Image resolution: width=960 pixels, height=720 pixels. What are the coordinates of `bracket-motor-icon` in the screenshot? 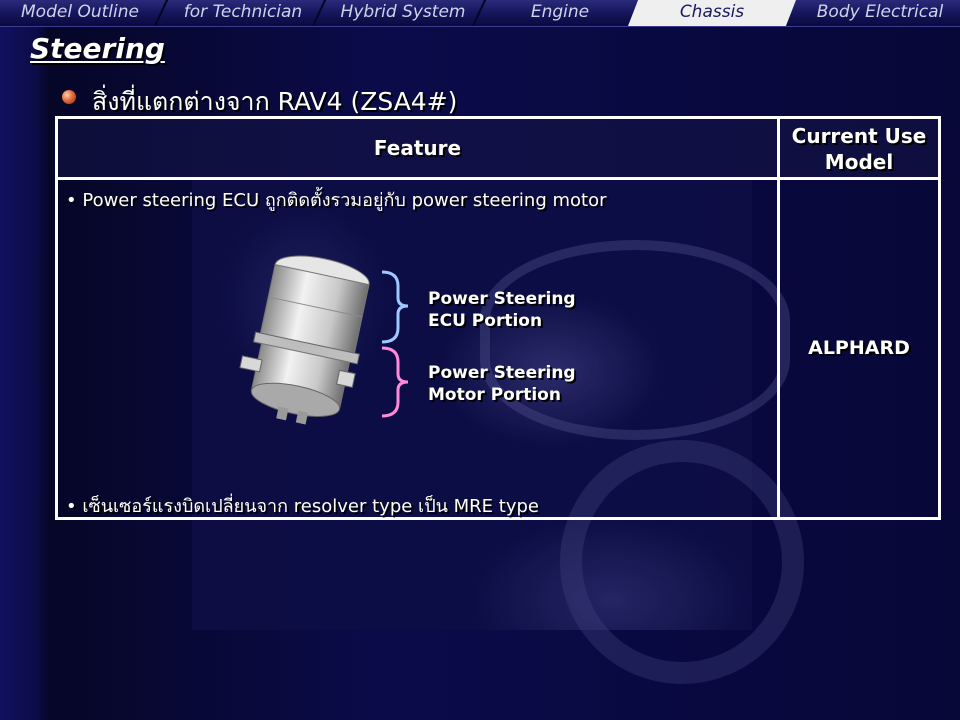 It's located at (395, 382).